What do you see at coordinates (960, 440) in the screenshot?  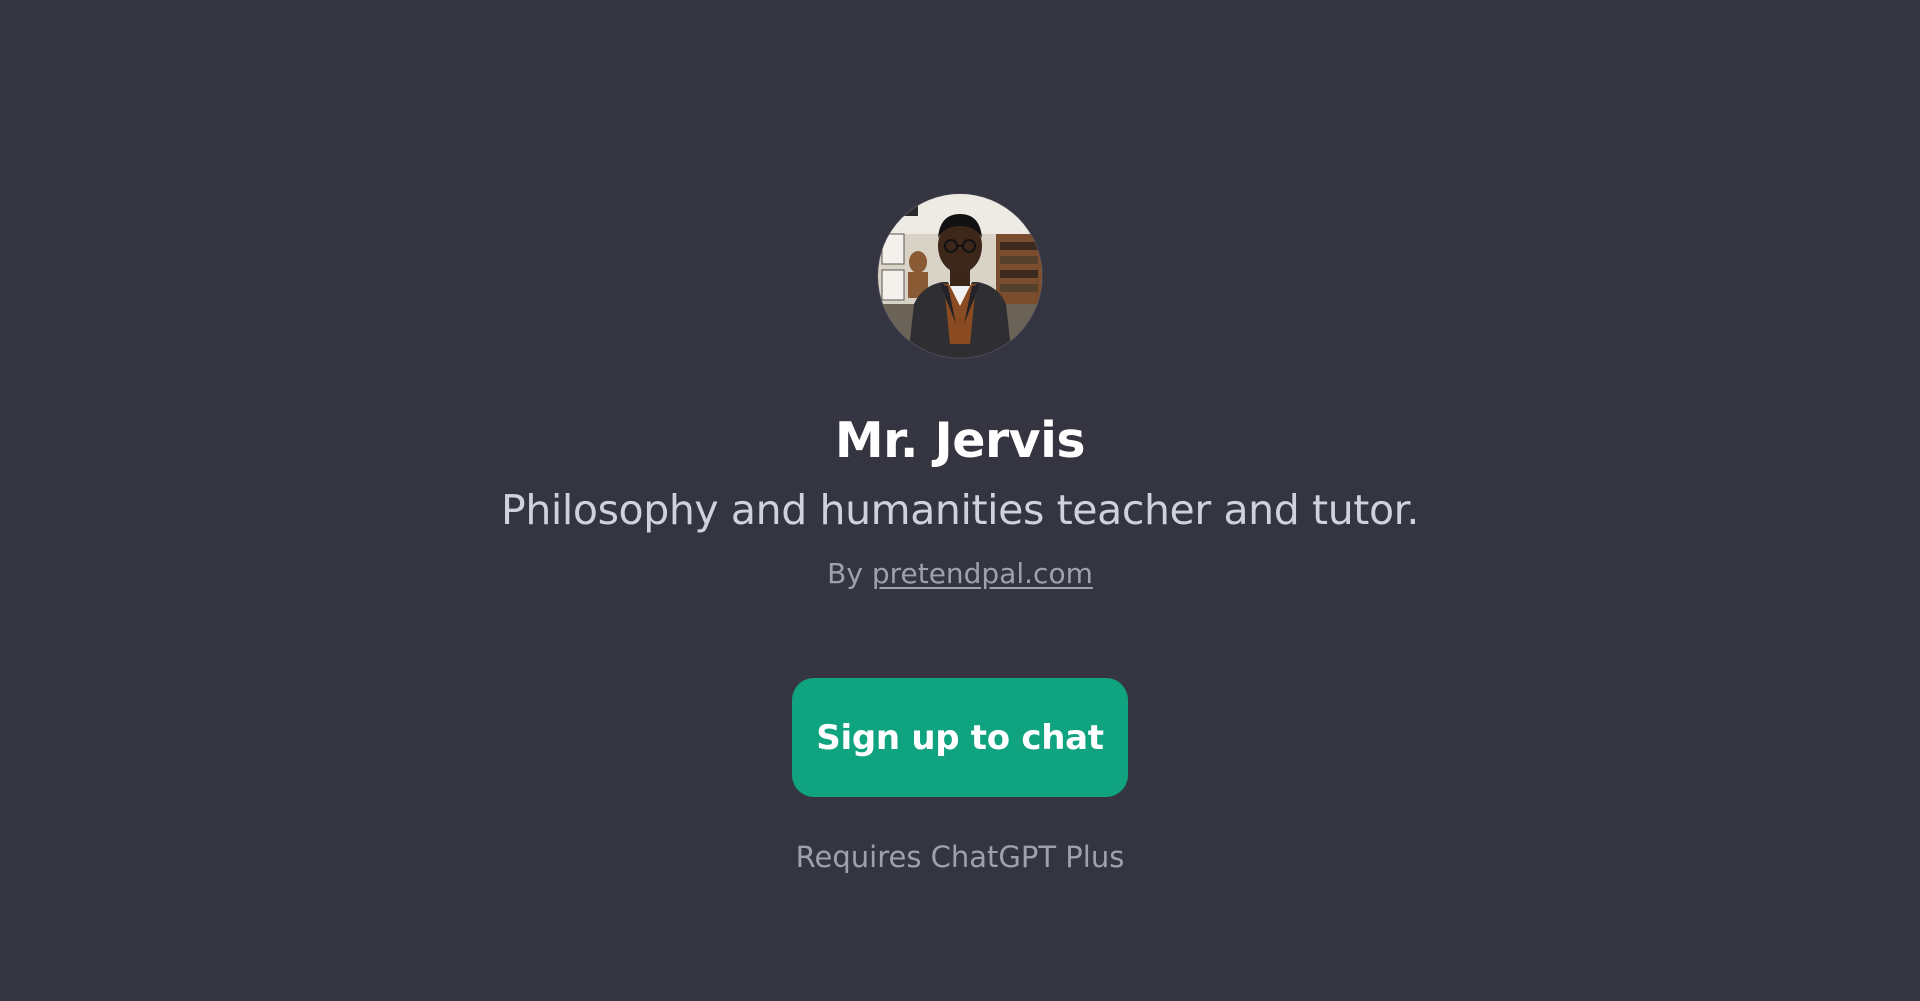 I see `gpt-title: Mr. Jervis` at bounding box center [960, 440].